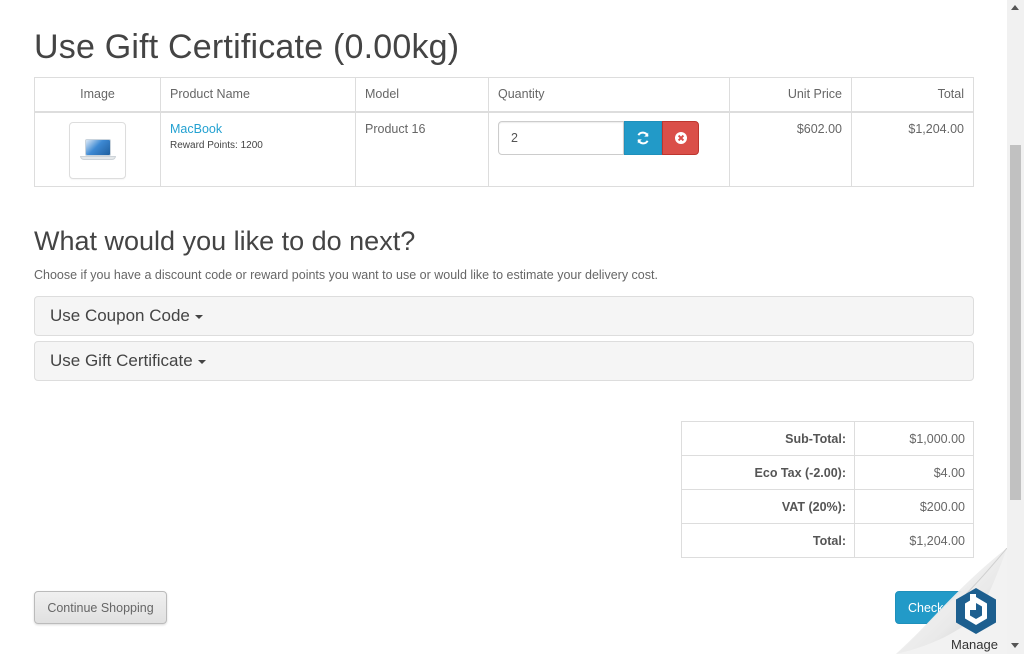  What do you see at coordinates (974, 644) in the screenshot?
I see `manage-label: Manage` at bounding box center [974, 644].